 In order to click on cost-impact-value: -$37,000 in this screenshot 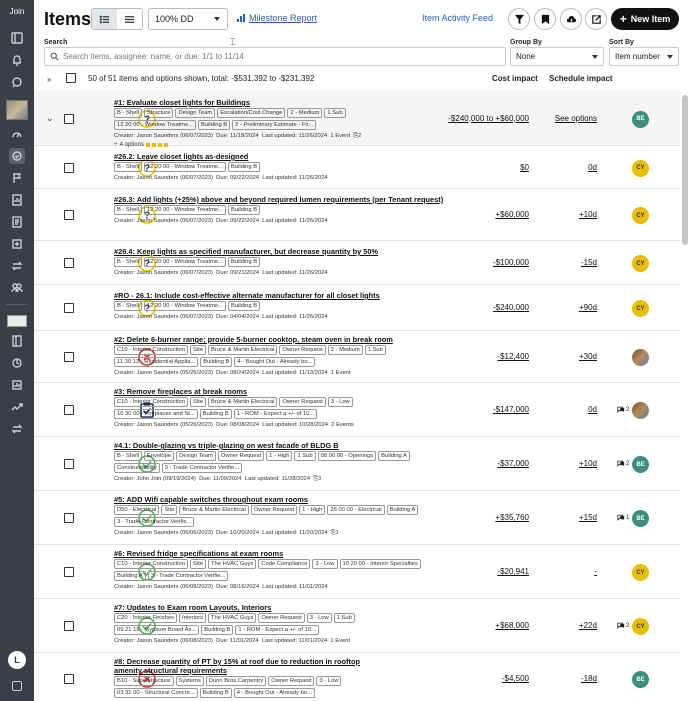, I will do `click(513, 463)`.